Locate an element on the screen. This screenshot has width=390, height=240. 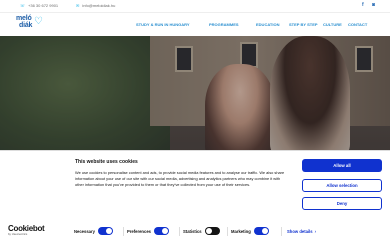
toggle-statistics: Statistics is located at coordinates (201, 231).